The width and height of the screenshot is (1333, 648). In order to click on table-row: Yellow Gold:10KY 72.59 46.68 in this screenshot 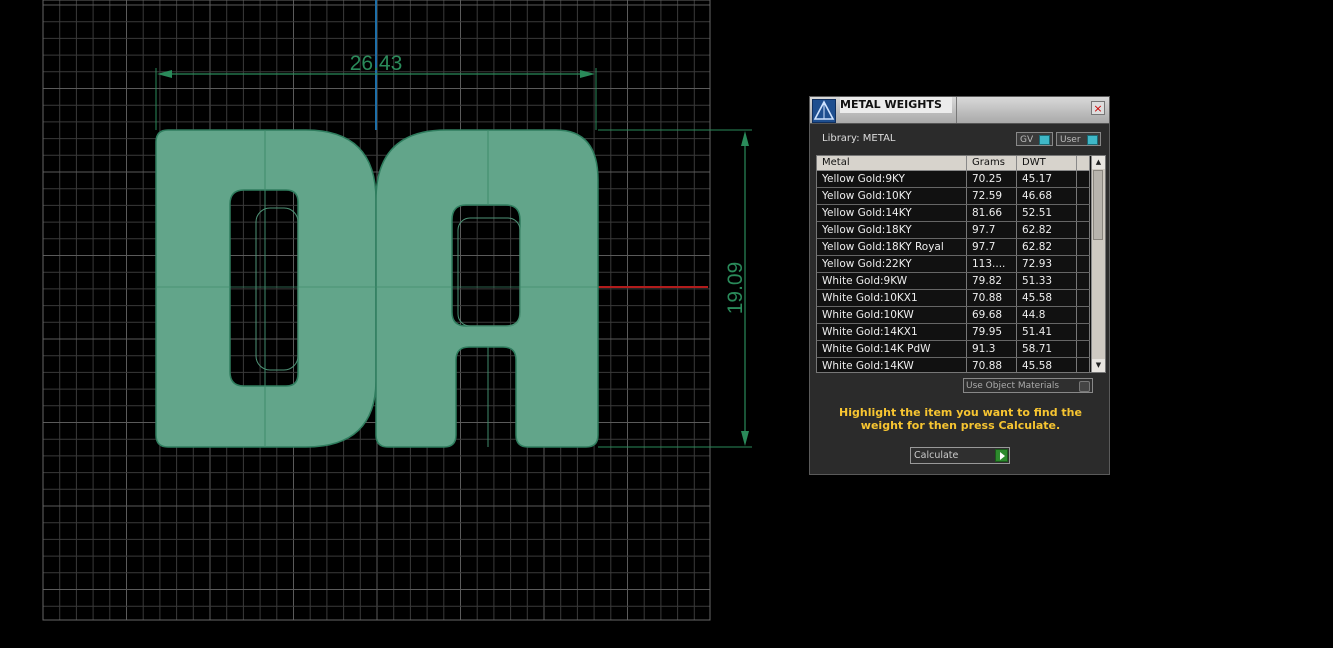, I will do `click(953, 196)`.